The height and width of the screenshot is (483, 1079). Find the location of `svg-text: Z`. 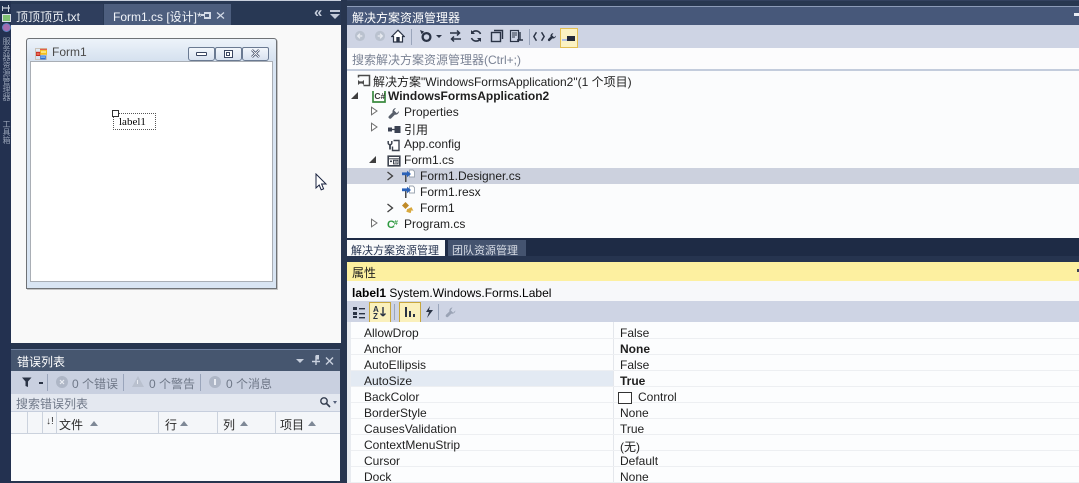

svg-text: Z is located at coordinates (375, 315).